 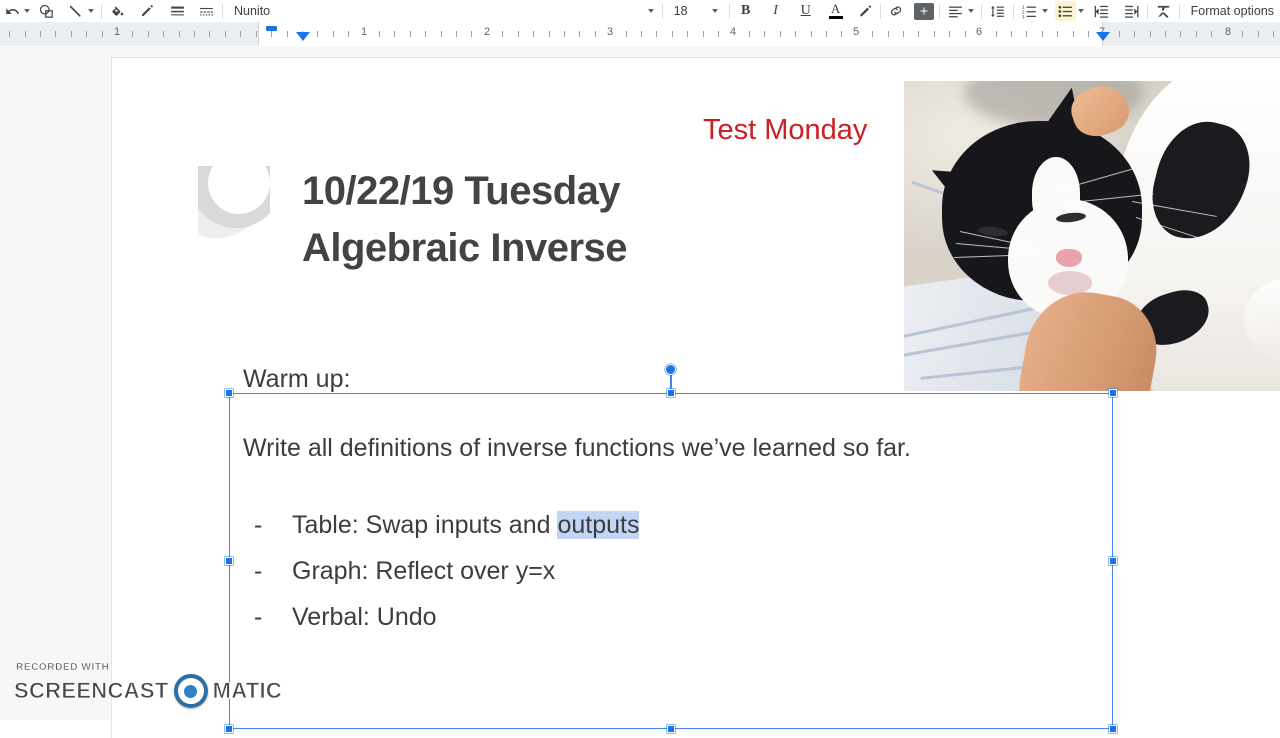 What do you see at coordinates (835, 17) in the screenshot?
I see `text-color-swatch` at bounding box center [835, 17].